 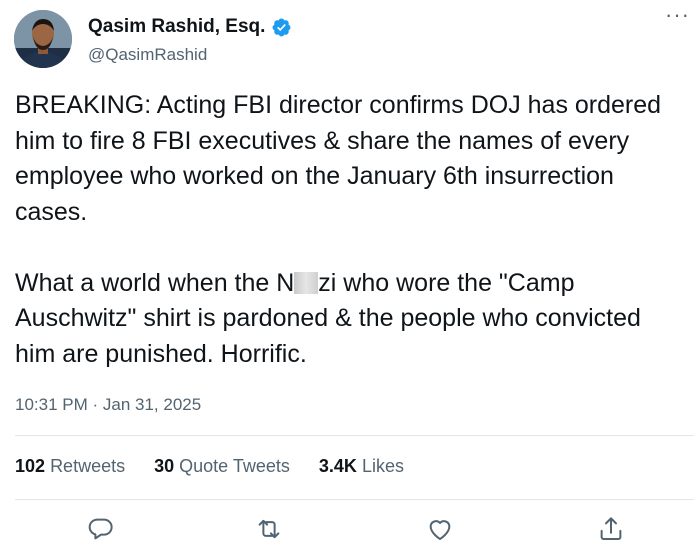 I want to click on share-icon, so click(x=611, y=529).